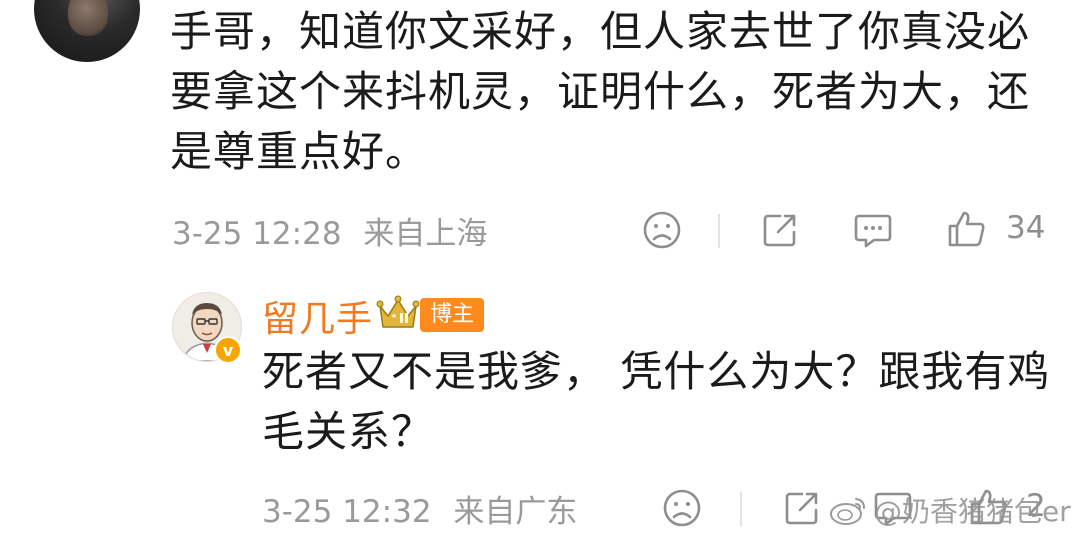 This screenshot has width=1072, height=540. I want to click on host-badge: 博主, so click(452, 315).